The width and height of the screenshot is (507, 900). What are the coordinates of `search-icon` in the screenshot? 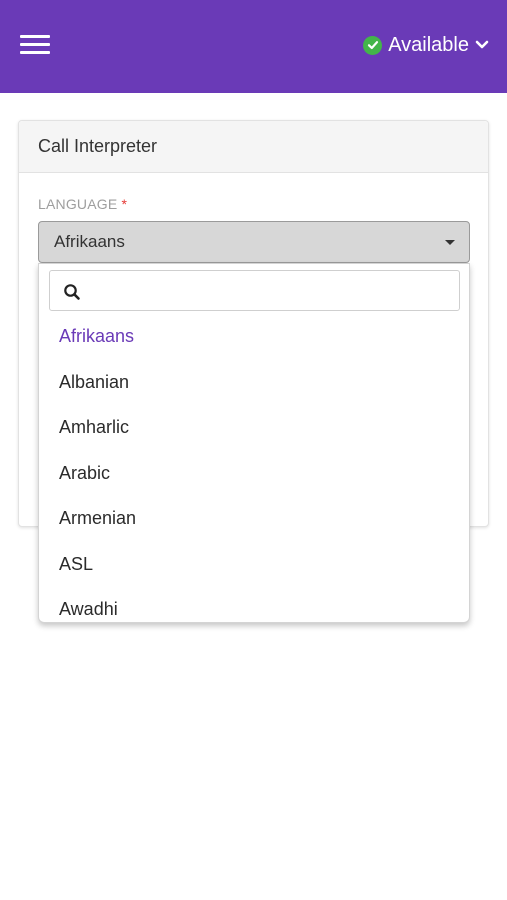 It's located at (72, 292).